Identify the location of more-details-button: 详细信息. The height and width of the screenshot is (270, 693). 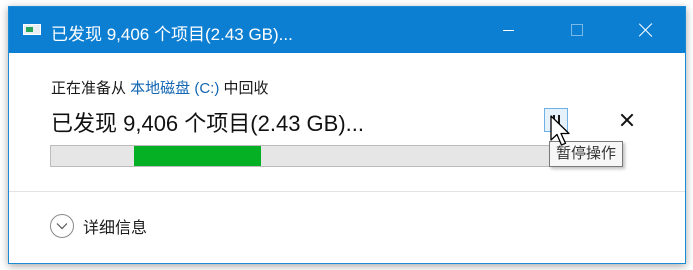
(98, 226).